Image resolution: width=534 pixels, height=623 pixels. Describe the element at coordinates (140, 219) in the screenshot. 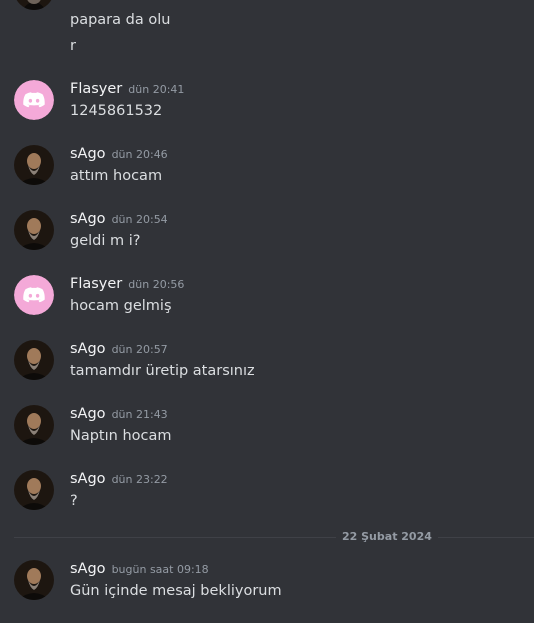

I see `timestamp: dün 20:54` at that location.